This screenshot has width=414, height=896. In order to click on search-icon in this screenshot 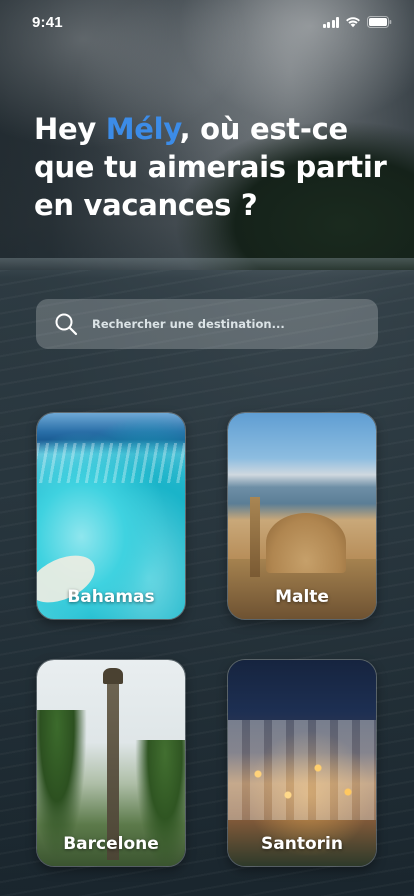, I will do `click(66, 324)`.